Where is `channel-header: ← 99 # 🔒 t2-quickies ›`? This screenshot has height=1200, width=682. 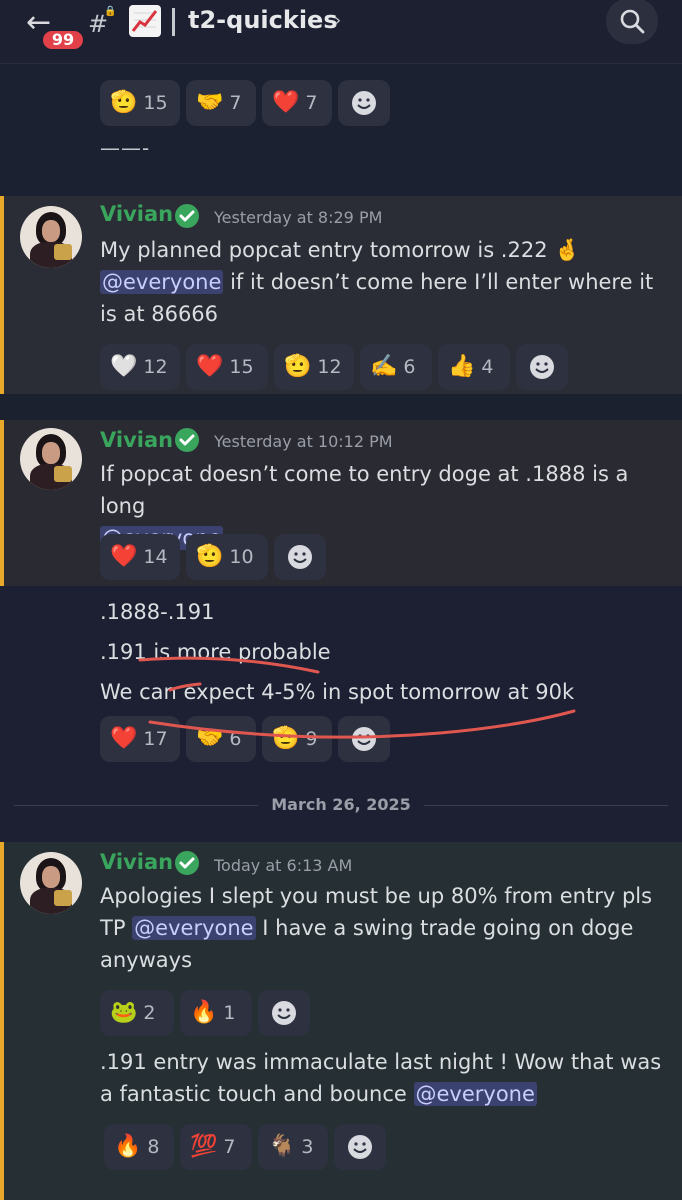
channel-header: ← 99 # 🔒 t2-quickies › is located at coordinates (341, 32).